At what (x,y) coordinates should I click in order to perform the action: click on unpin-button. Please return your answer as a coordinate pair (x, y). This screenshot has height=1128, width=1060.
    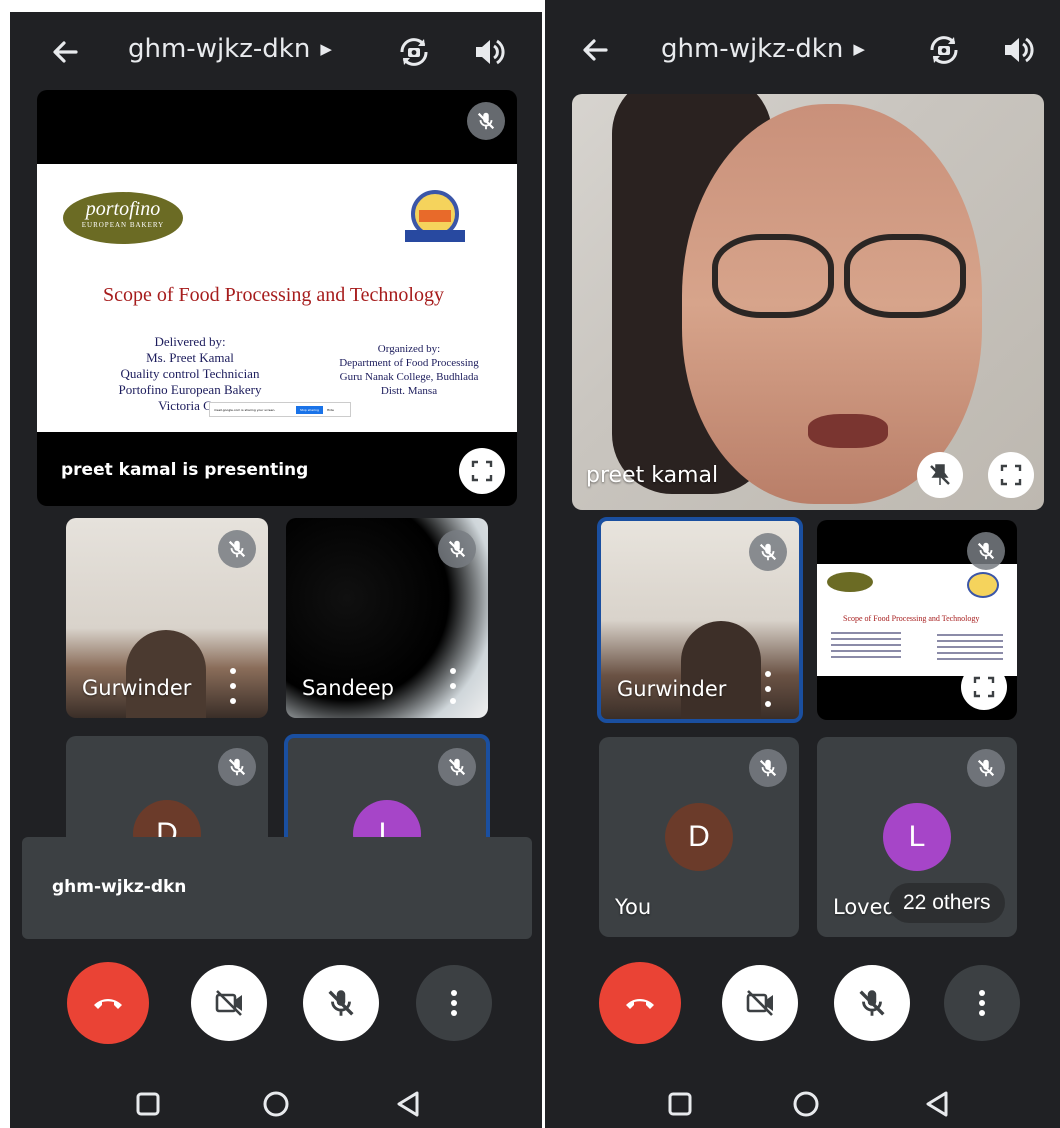
    Looking at the image, I should click on (940, 475).